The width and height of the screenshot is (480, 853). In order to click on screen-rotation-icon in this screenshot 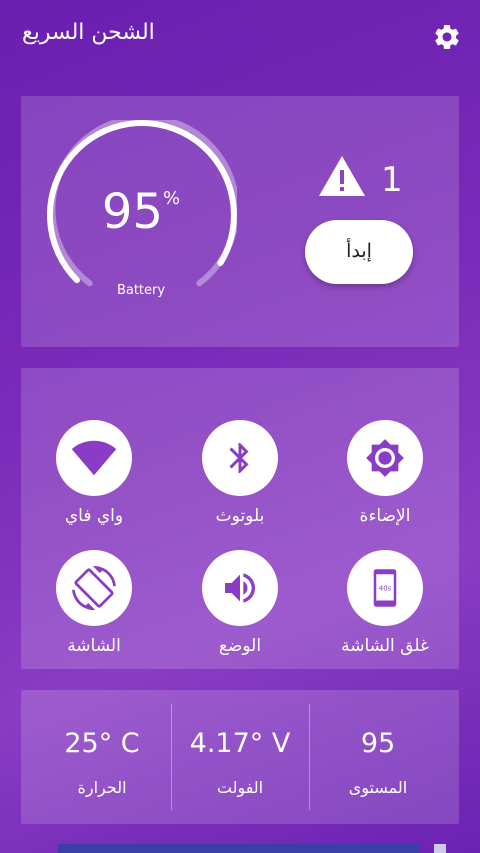, I will do `click(94, 588)`.